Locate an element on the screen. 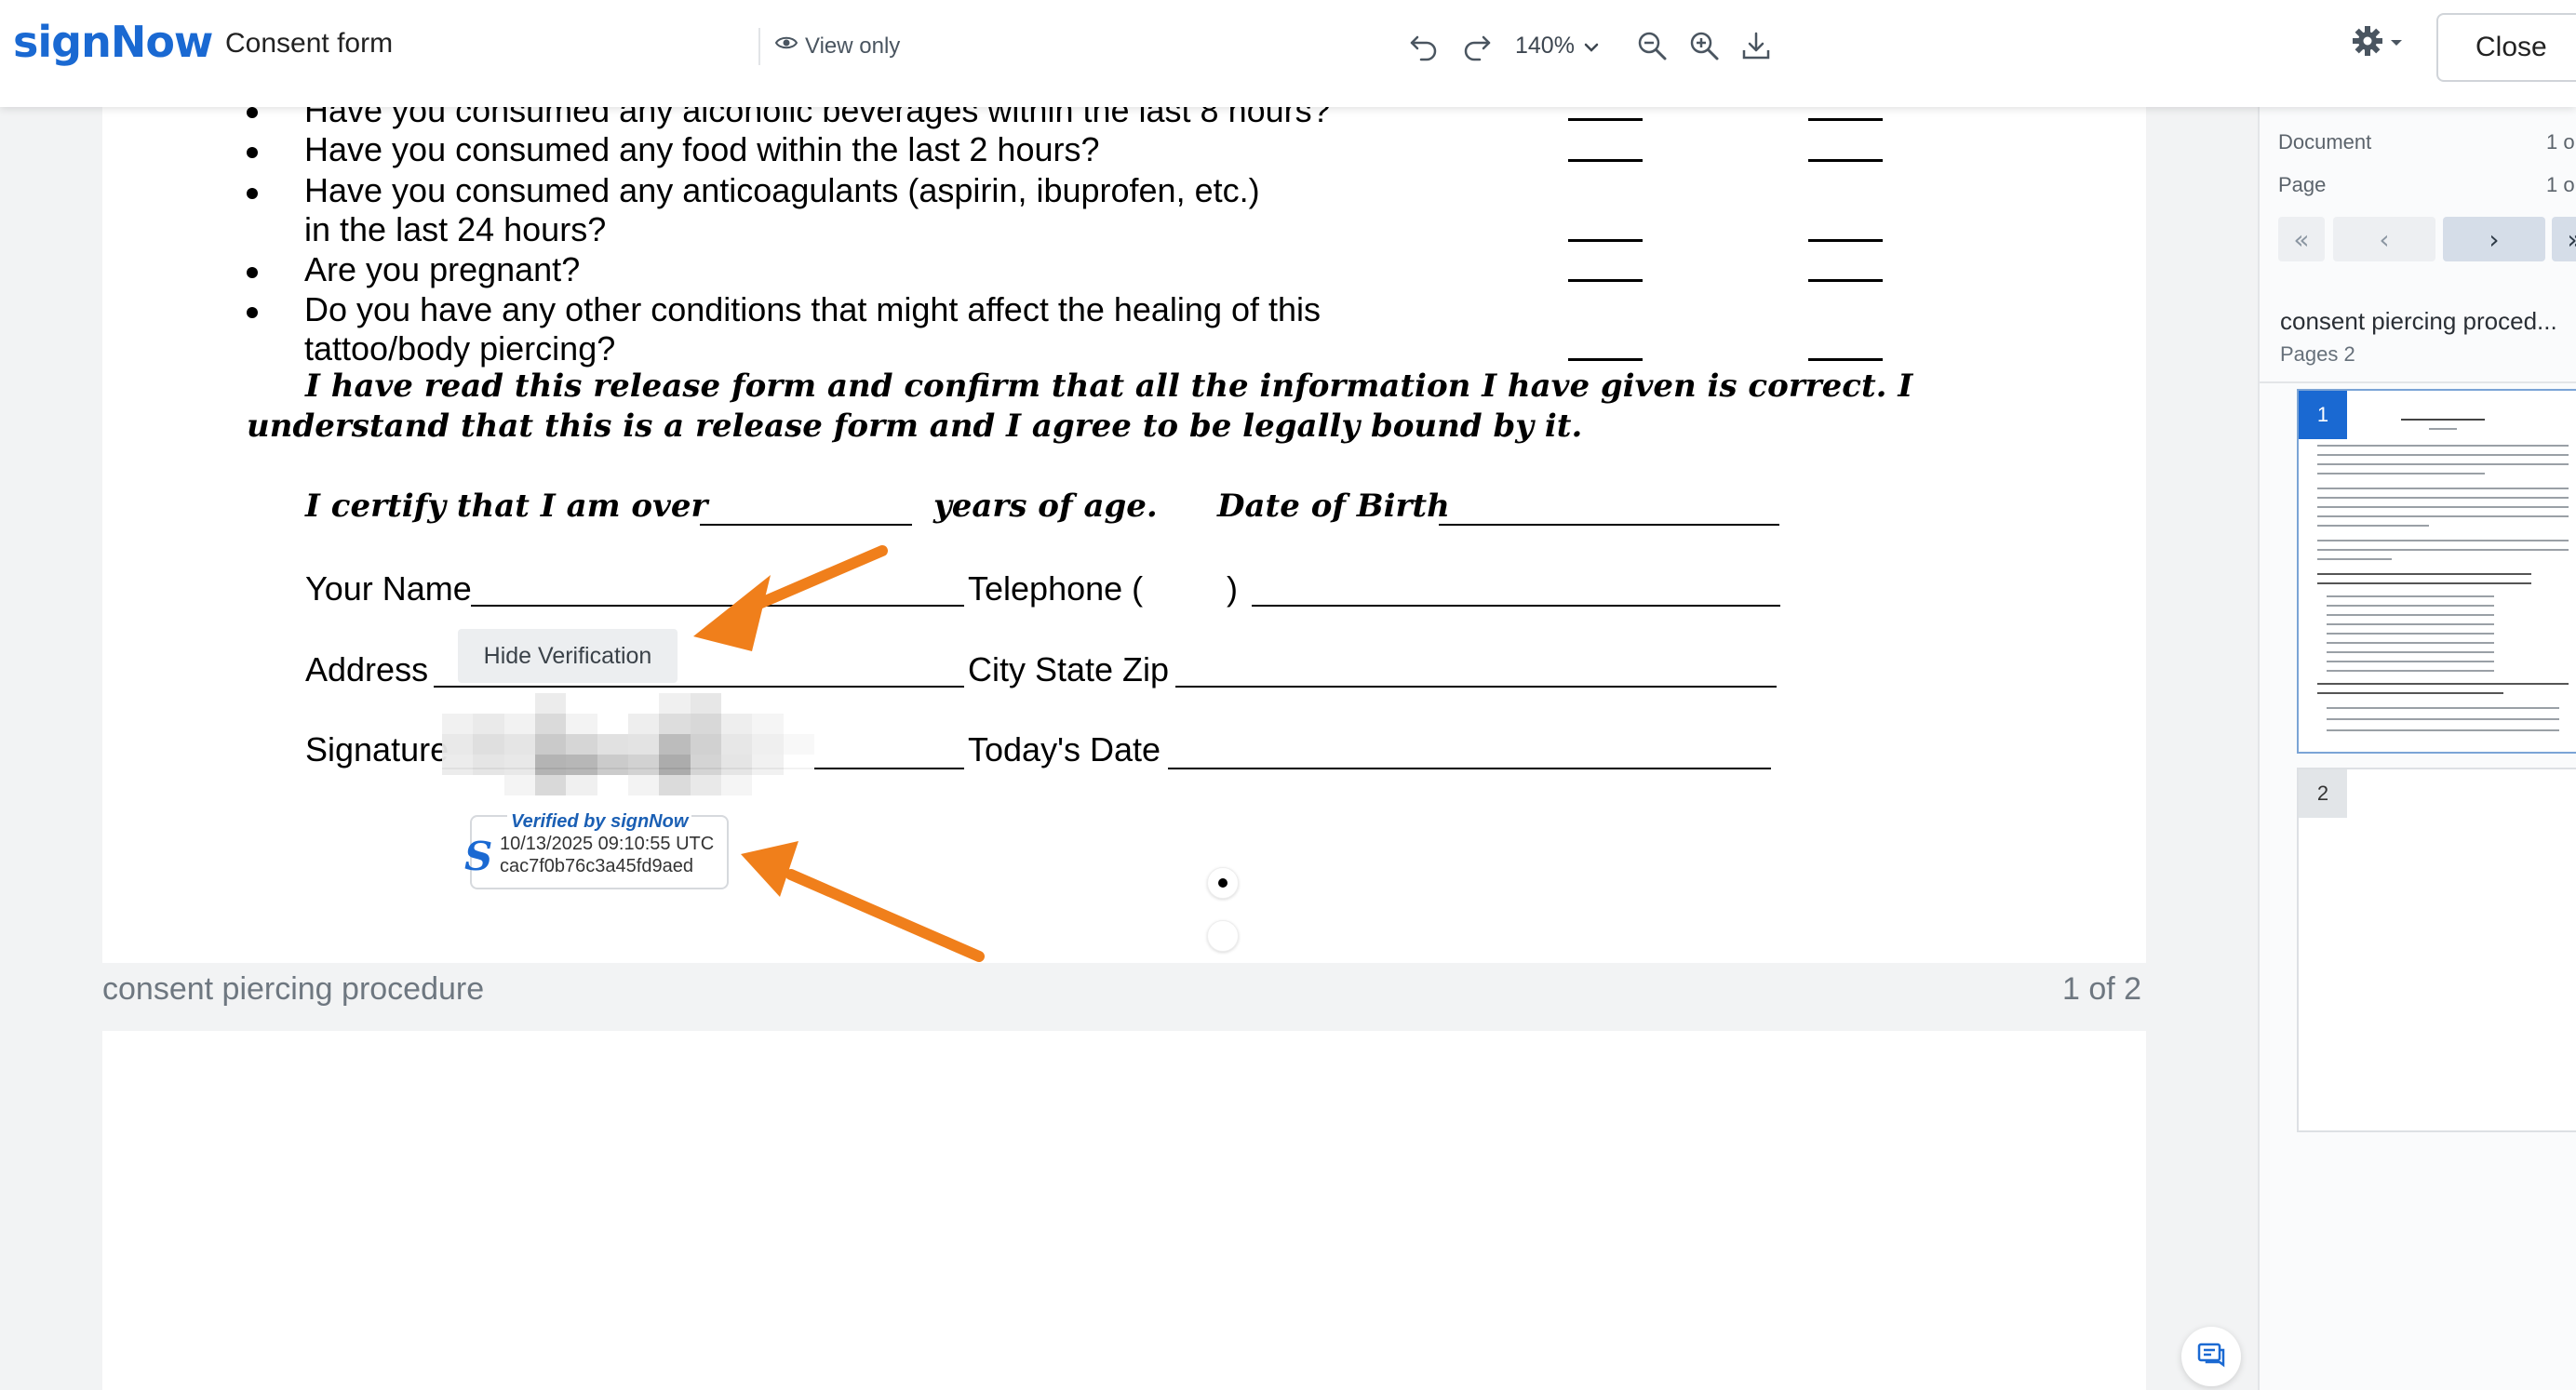  field-marker is located at coordinates (1223, 936).